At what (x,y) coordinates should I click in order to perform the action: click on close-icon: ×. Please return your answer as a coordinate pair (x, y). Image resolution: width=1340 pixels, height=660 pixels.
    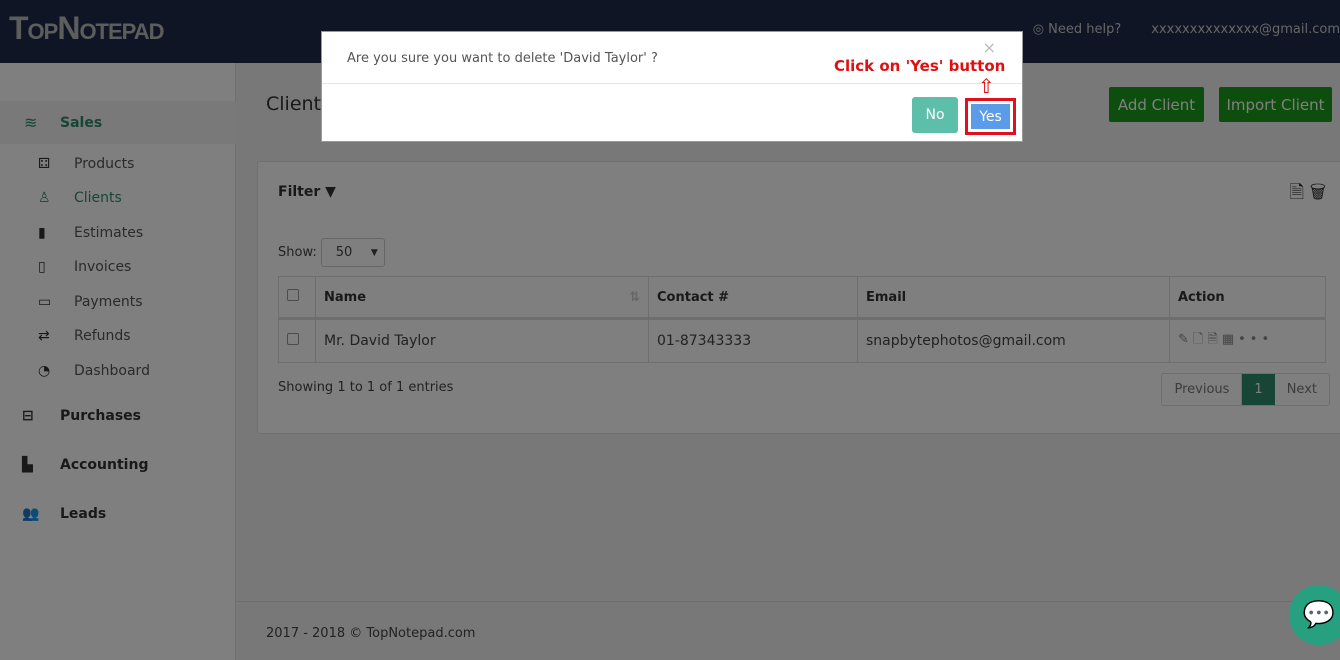
    Looking at the image, I should click on (989, 47).